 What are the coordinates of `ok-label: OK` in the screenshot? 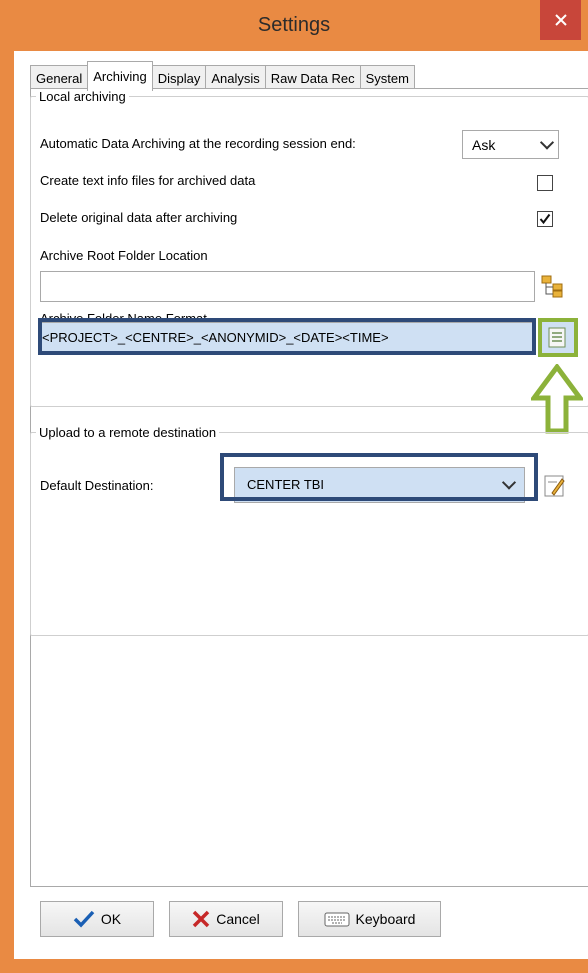 It's located at (111, 919).